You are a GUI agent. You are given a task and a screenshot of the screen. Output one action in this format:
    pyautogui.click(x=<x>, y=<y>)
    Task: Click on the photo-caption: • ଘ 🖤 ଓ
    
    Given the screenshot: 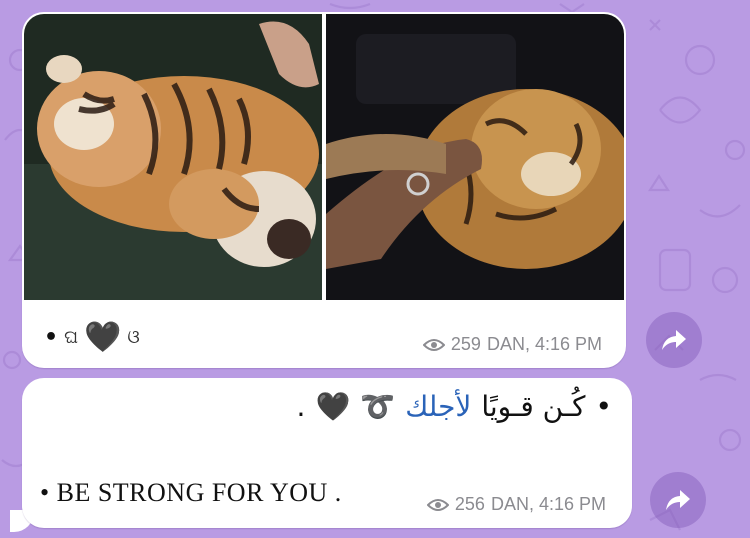 What is the action you would take?
    pyautogui.click(x=92, y=337)
    